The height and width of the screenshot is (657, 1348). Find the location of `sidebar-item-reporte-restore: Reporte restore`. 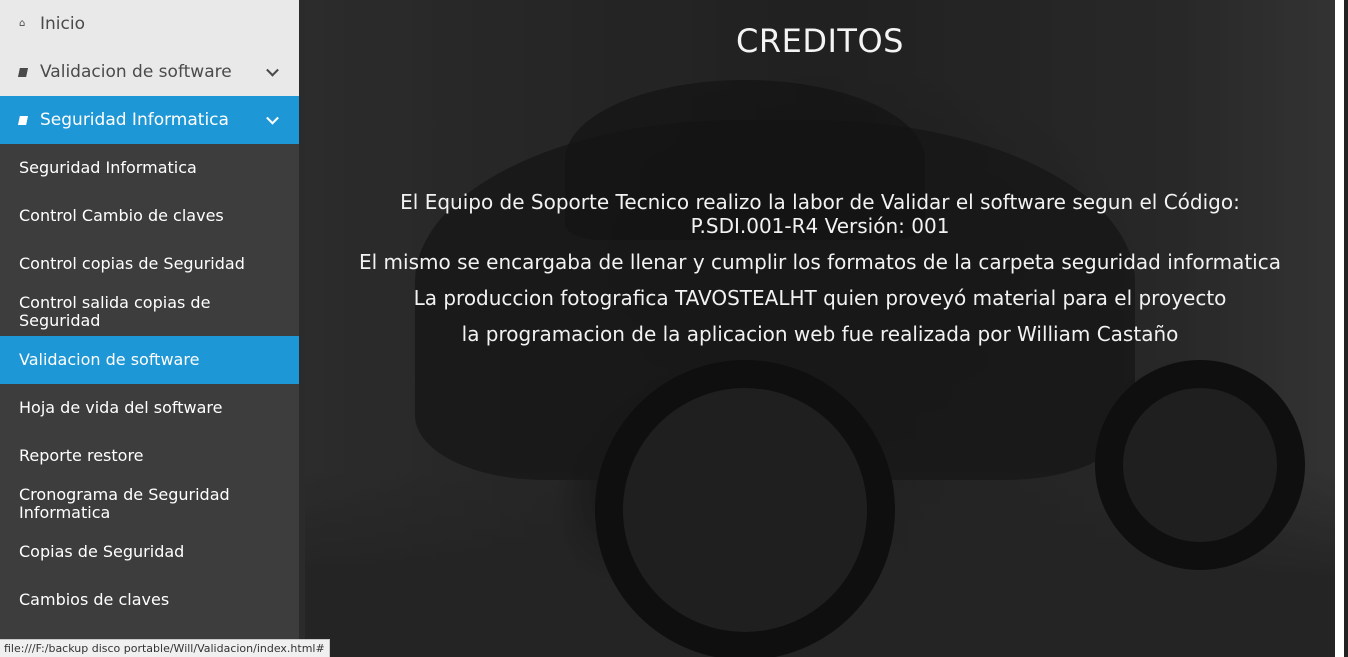

sidebar-item-reporte-restore: Reporte restore is located at coordinates (149, 456).